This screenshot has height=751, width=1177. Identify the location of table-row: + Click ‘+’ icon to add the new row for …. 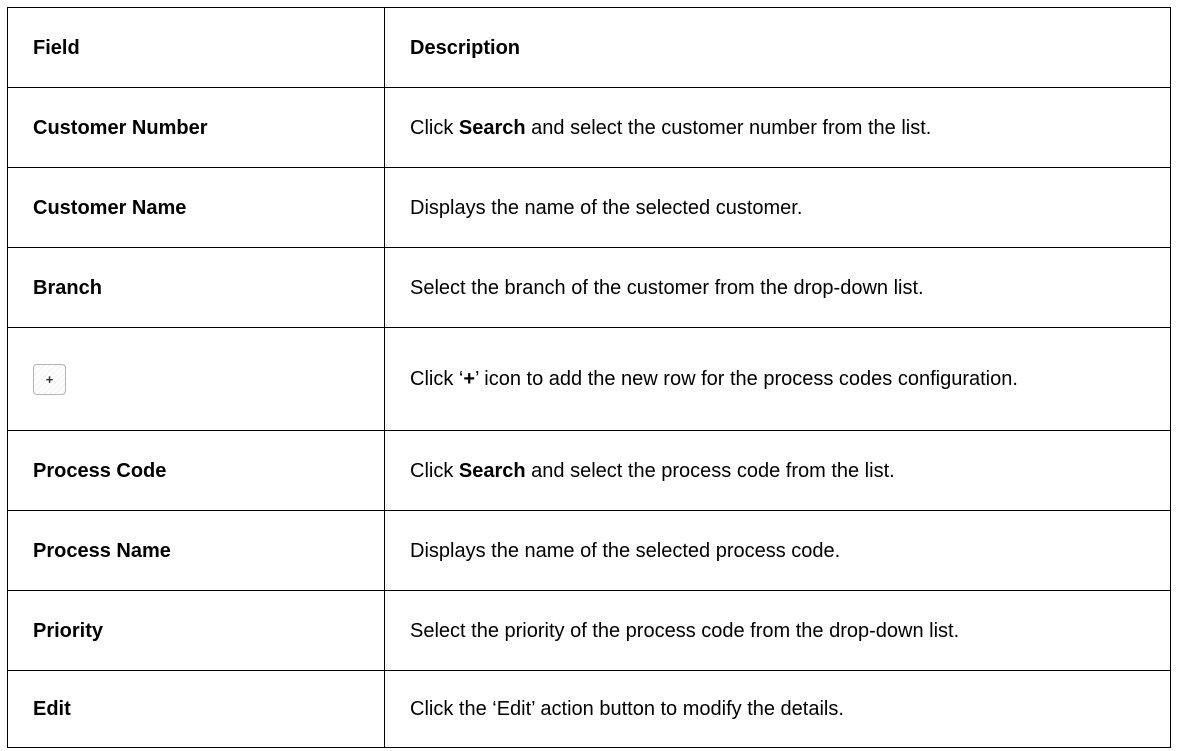
(589, 379).